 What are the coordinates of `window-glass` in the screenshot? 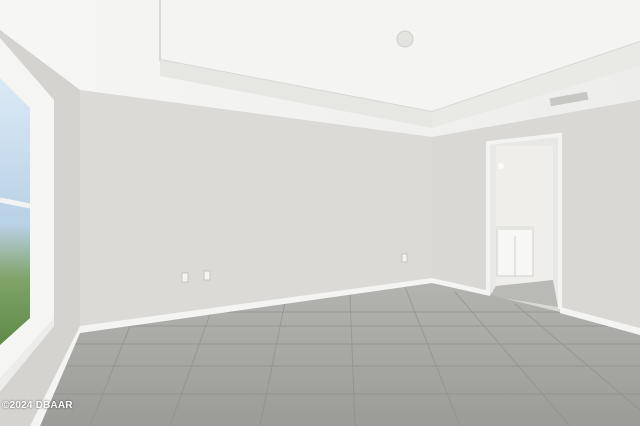 It's located at (15, 211).